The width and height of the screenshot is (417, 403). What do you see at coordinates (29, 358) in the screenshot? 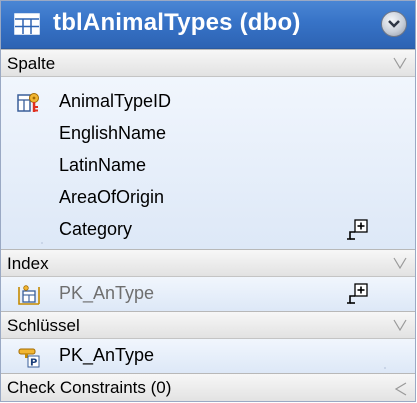
I see `primary-key-icon: P` at bounding box center [29, 358].